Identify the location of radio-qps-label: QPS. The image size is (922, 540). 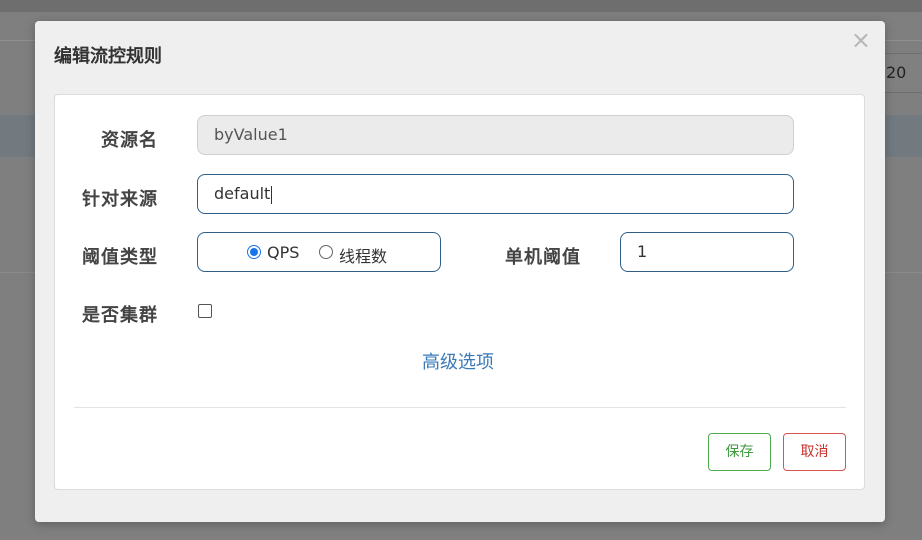
(283, 252).